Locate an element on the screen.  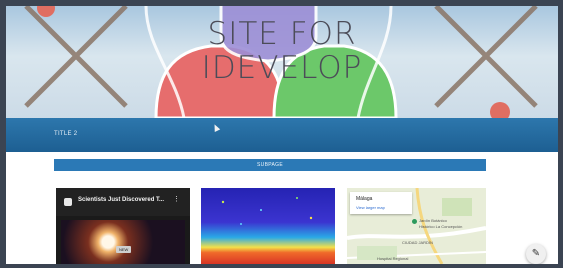
spectrum-image is located at coordinates (268, 226).